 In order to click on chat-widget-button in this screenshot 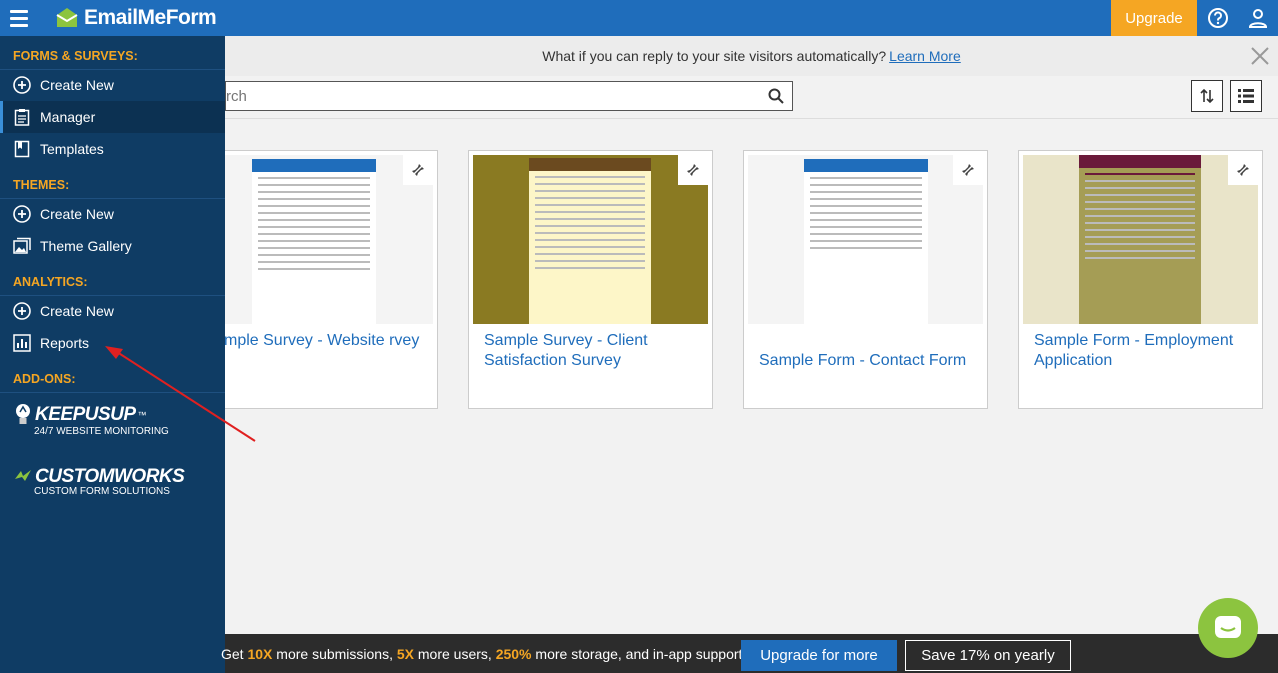, I will do `click(1228, 628)`.